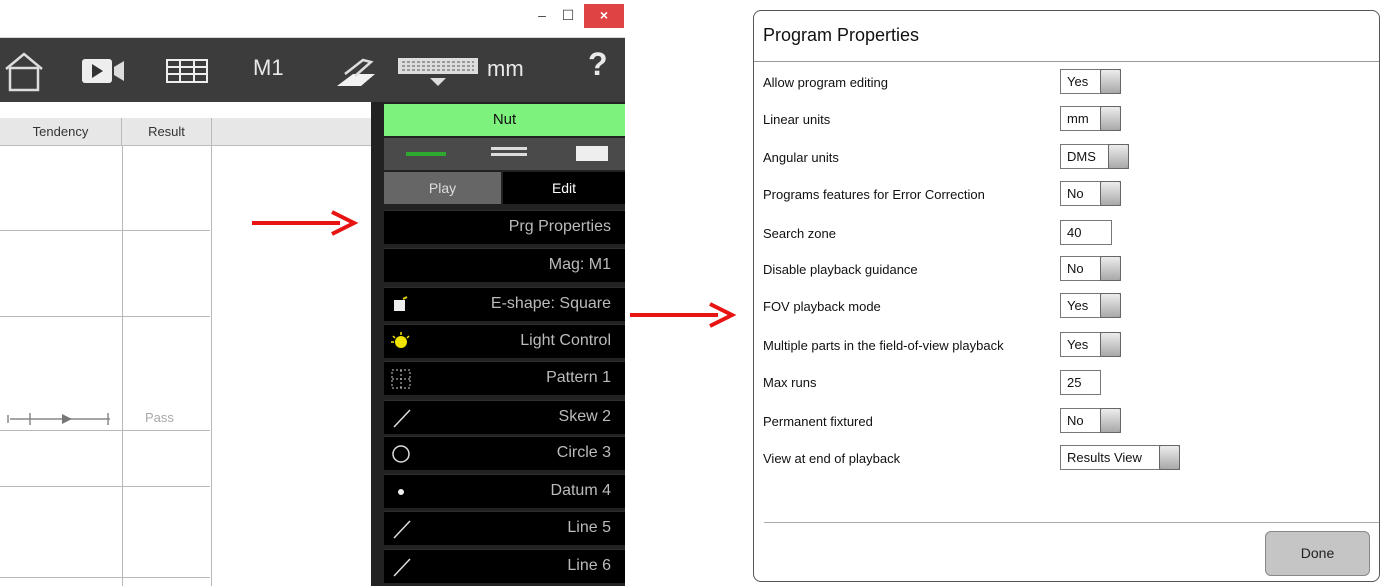 This screenshot has height=586, width=1385. What do you see at coordinates (874, 194) in the screenshot?
I see `property-label: Programs features for Error Correction` at bounding box center [874, 194].